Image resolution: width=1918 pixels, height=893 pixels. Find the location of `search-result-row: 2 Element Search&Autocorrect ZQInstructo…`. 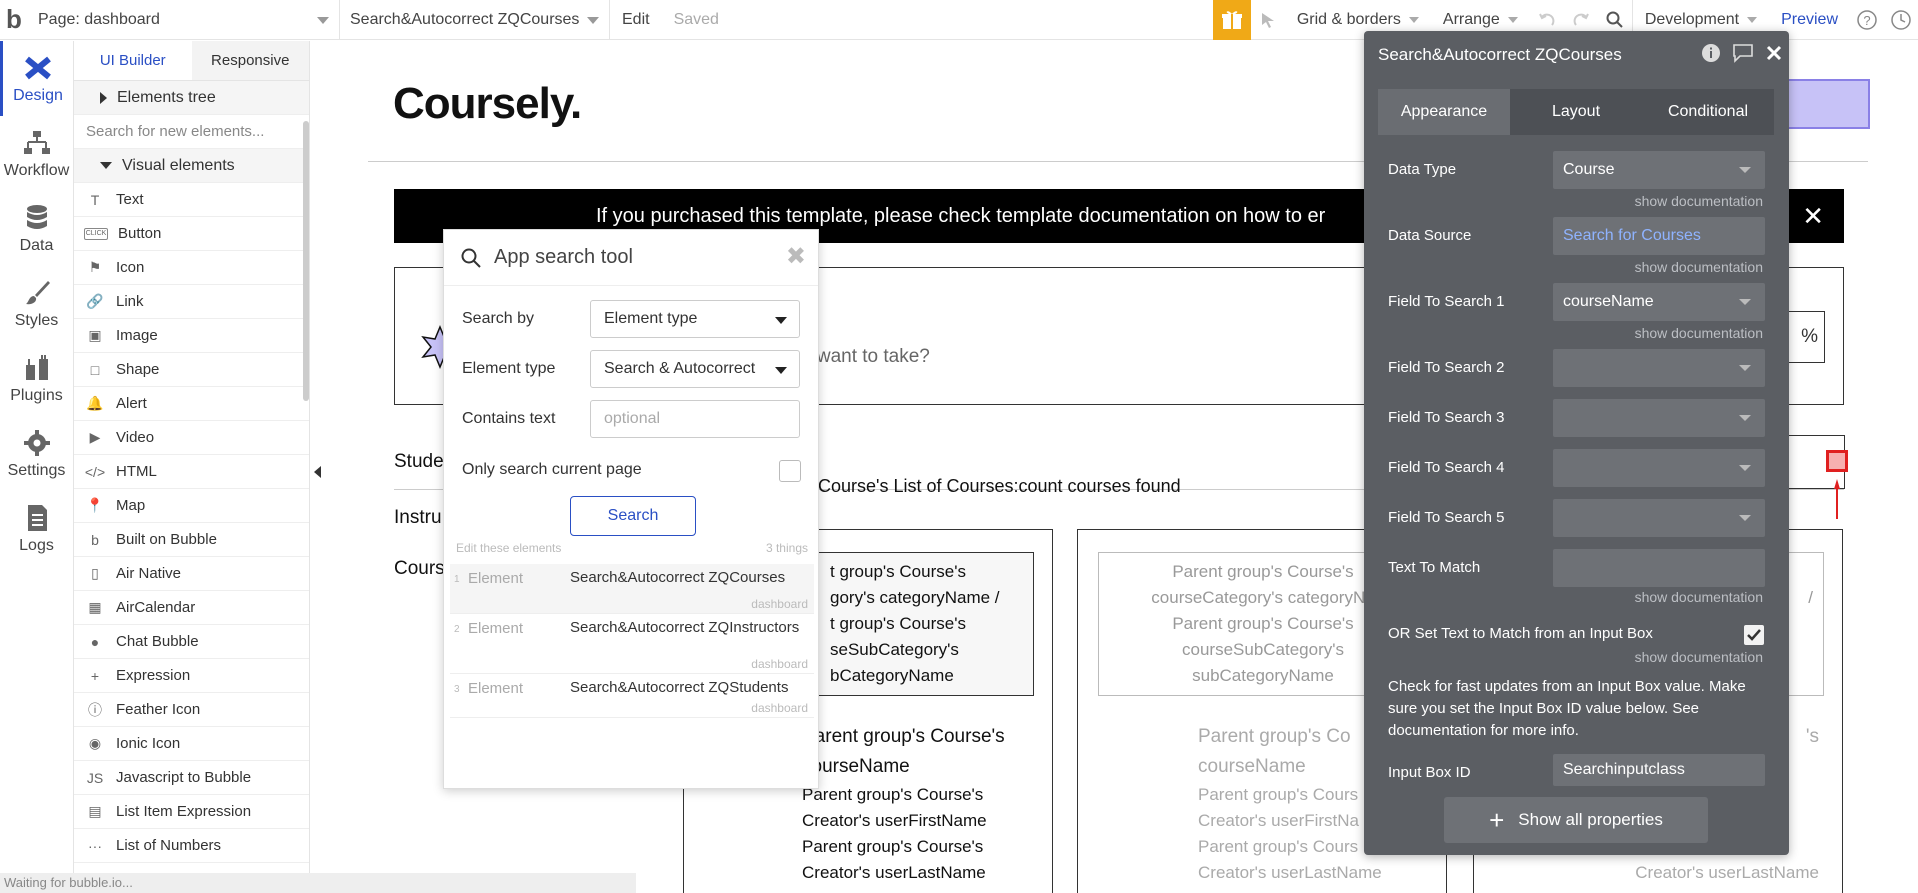

search-result-row: 2 Element Search&Autocorrect ZQInstructo… is located at coordinates (632, 644).